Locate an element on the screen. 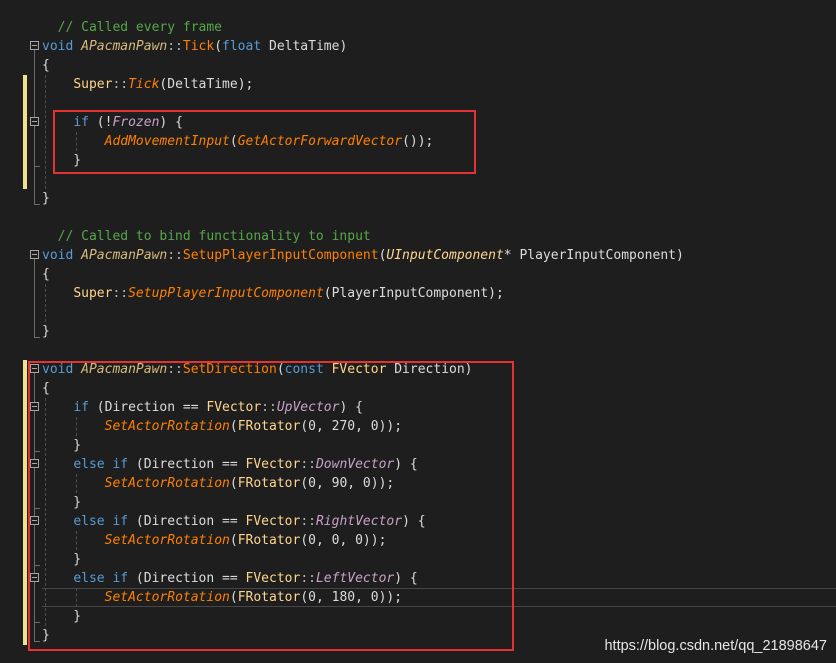 The width and height of the screenshot is (836, 663). code-token-funcit: SetupPlayerInputComponent is located at coordinates (226, 293).